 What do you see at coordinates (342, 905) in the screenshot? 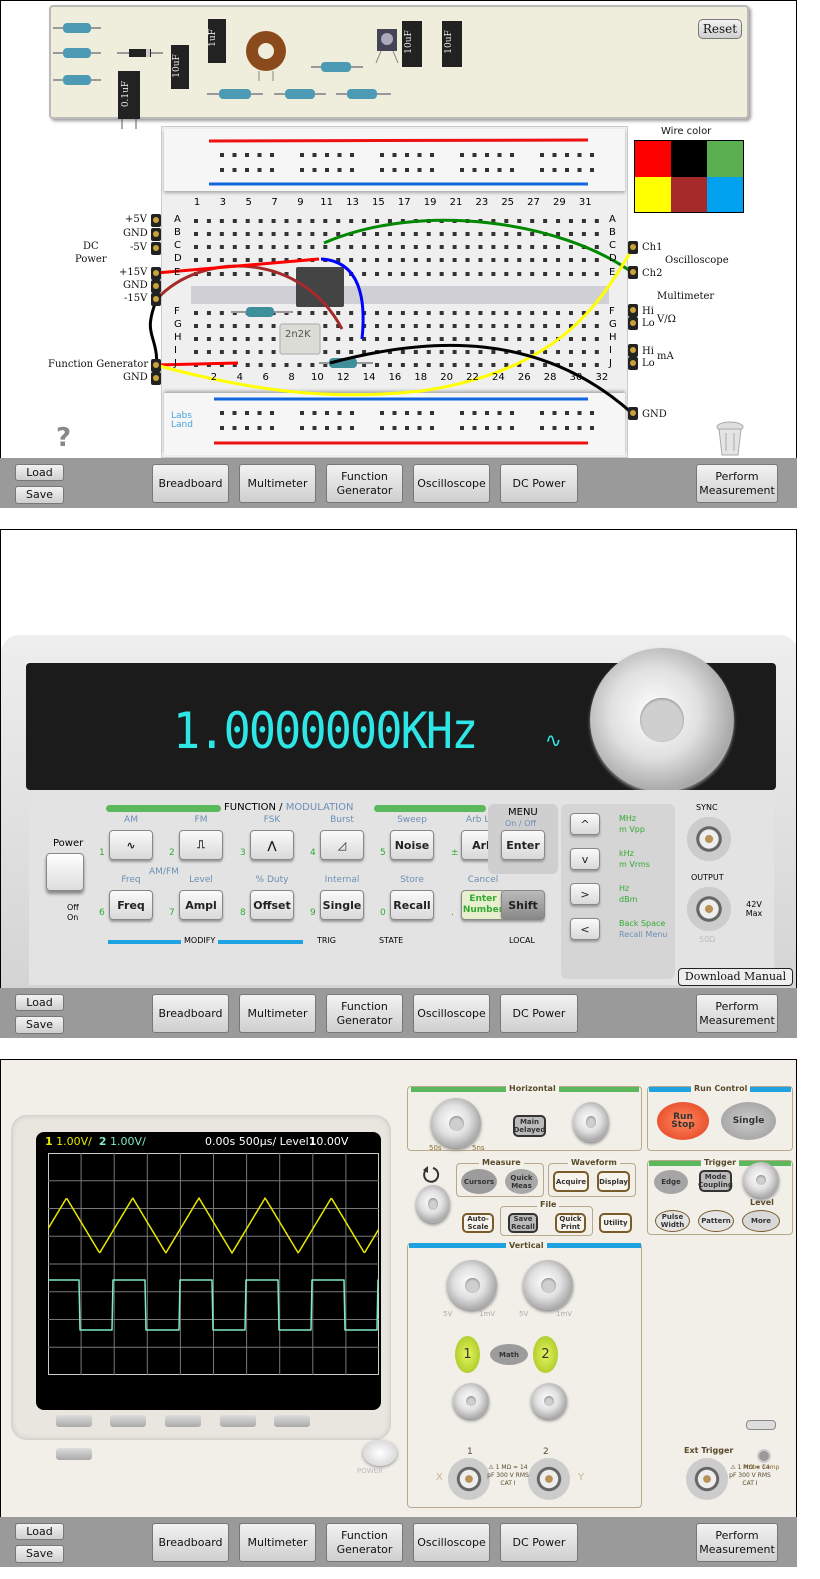
I see `fg-key: Single` at bounding box center [342, 905].